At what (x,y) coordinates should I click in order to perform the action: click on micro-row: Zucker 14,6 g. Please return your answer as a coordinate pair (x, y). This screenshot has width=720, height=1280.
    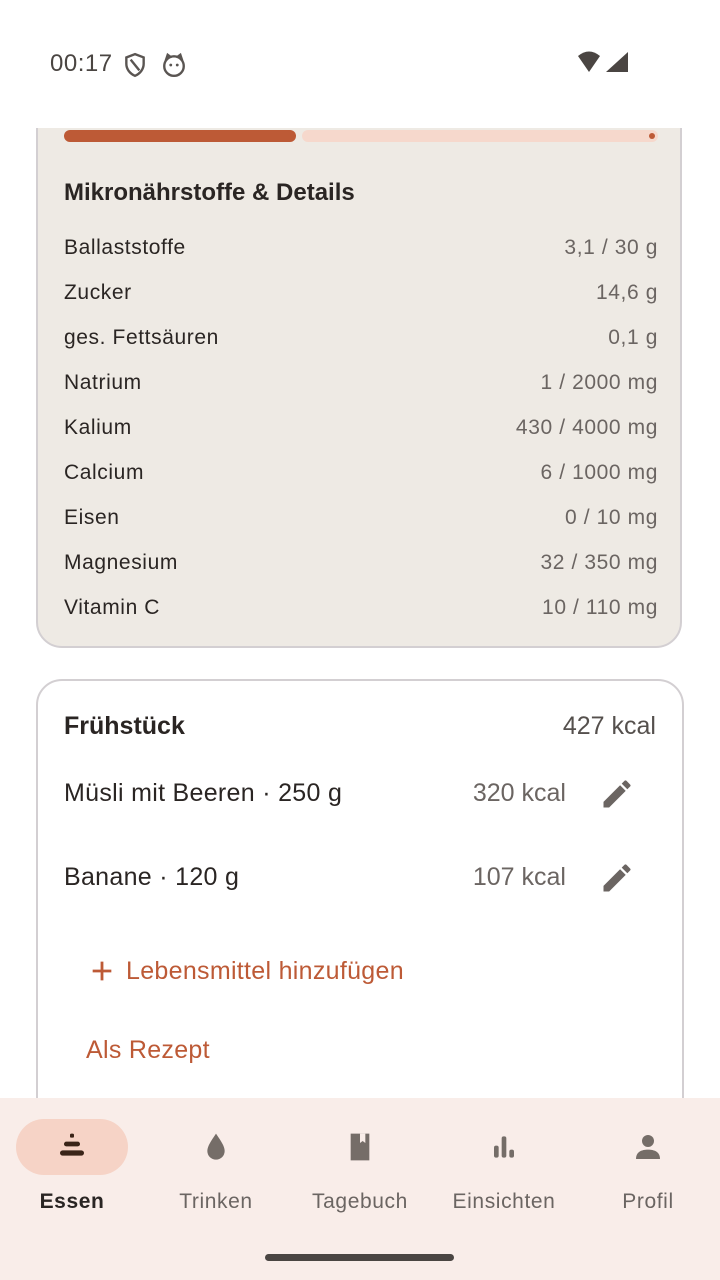
    Looking at the image, I should click on (361, 296).